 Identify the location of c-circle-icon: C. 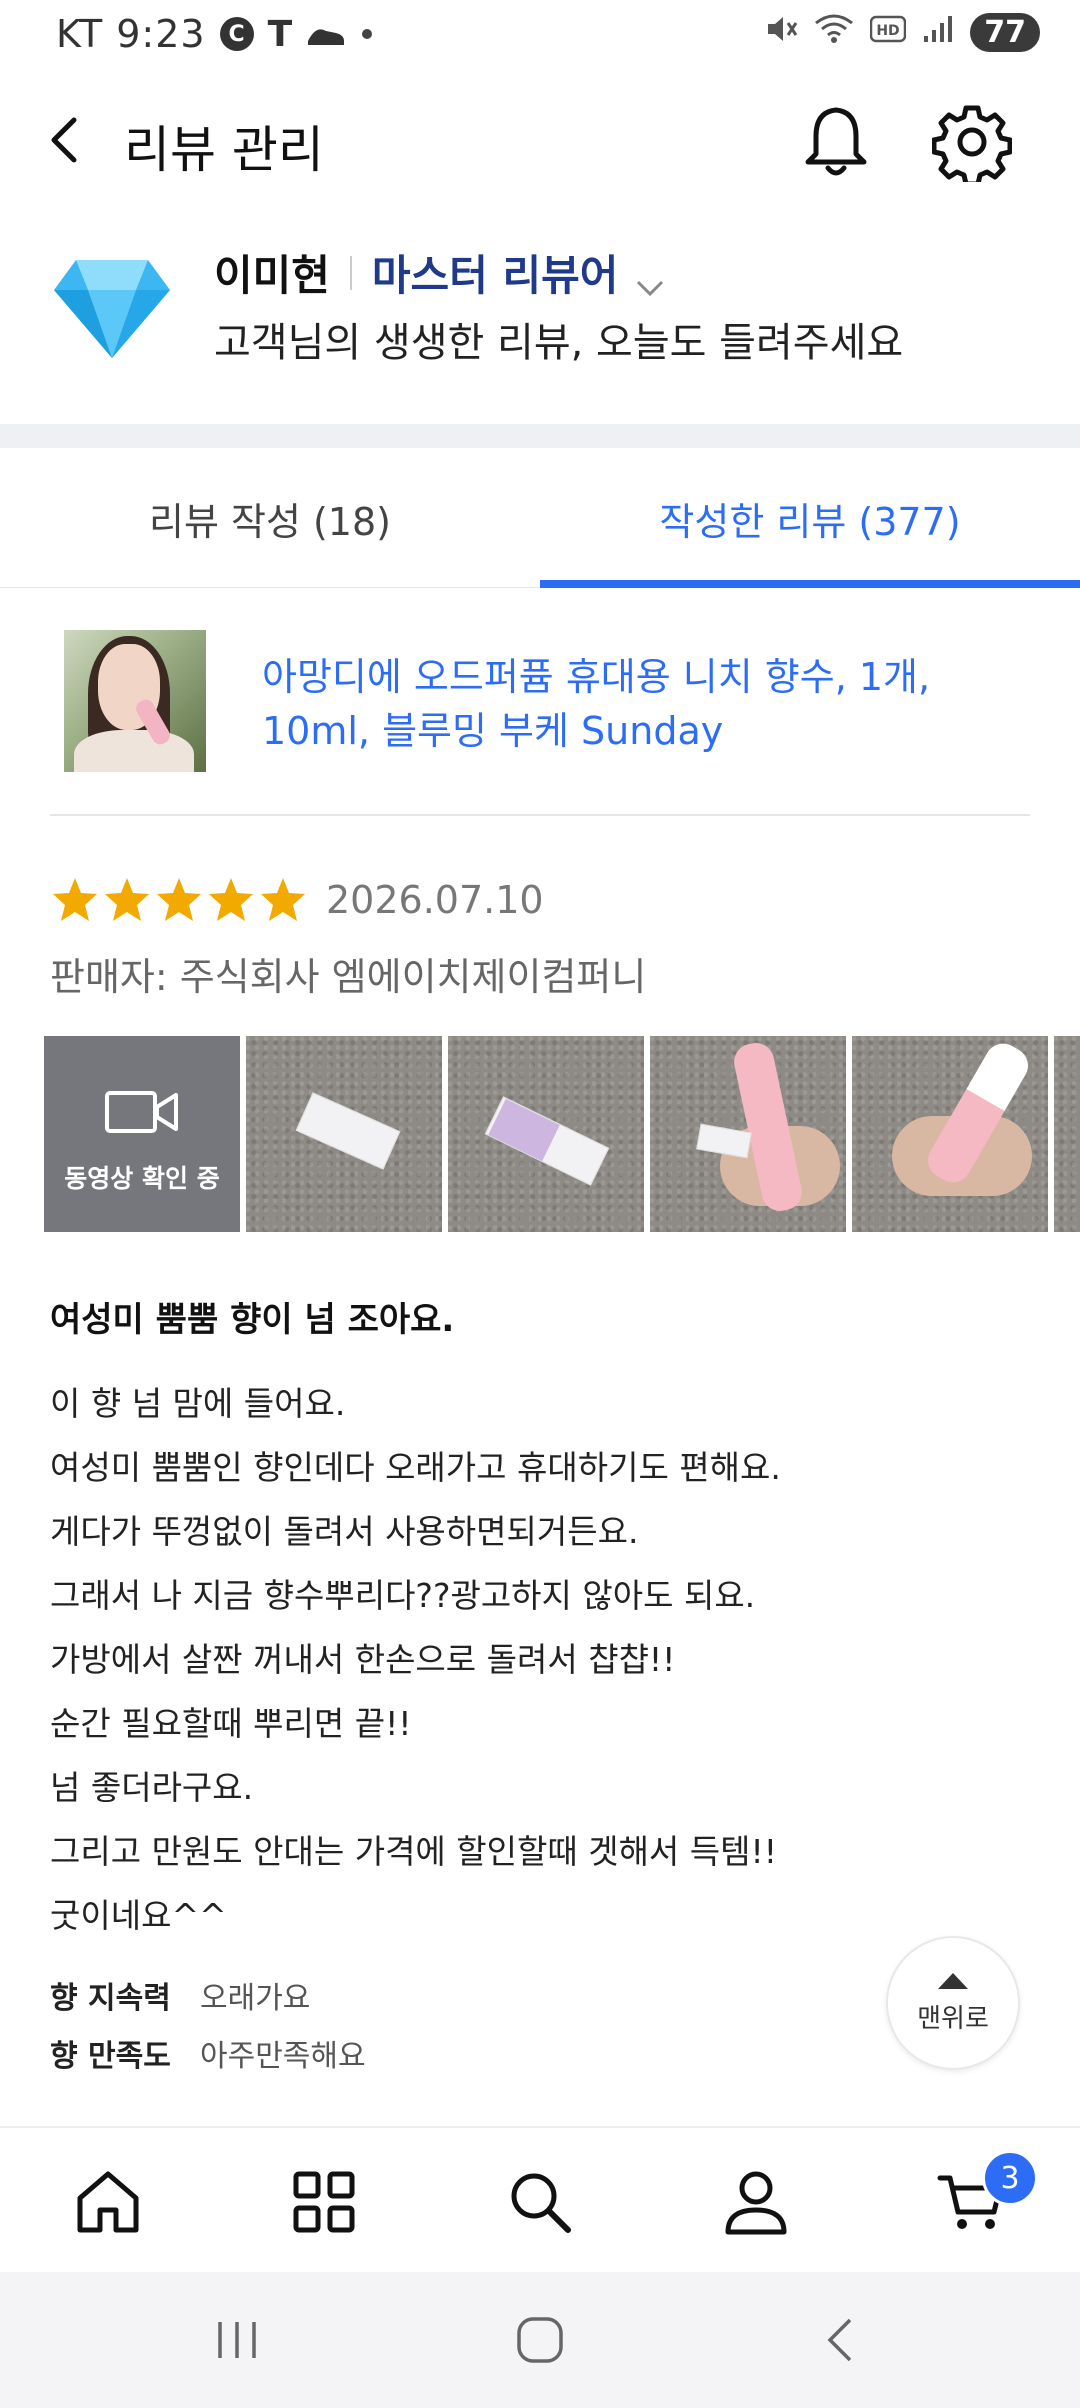
(236, 34).